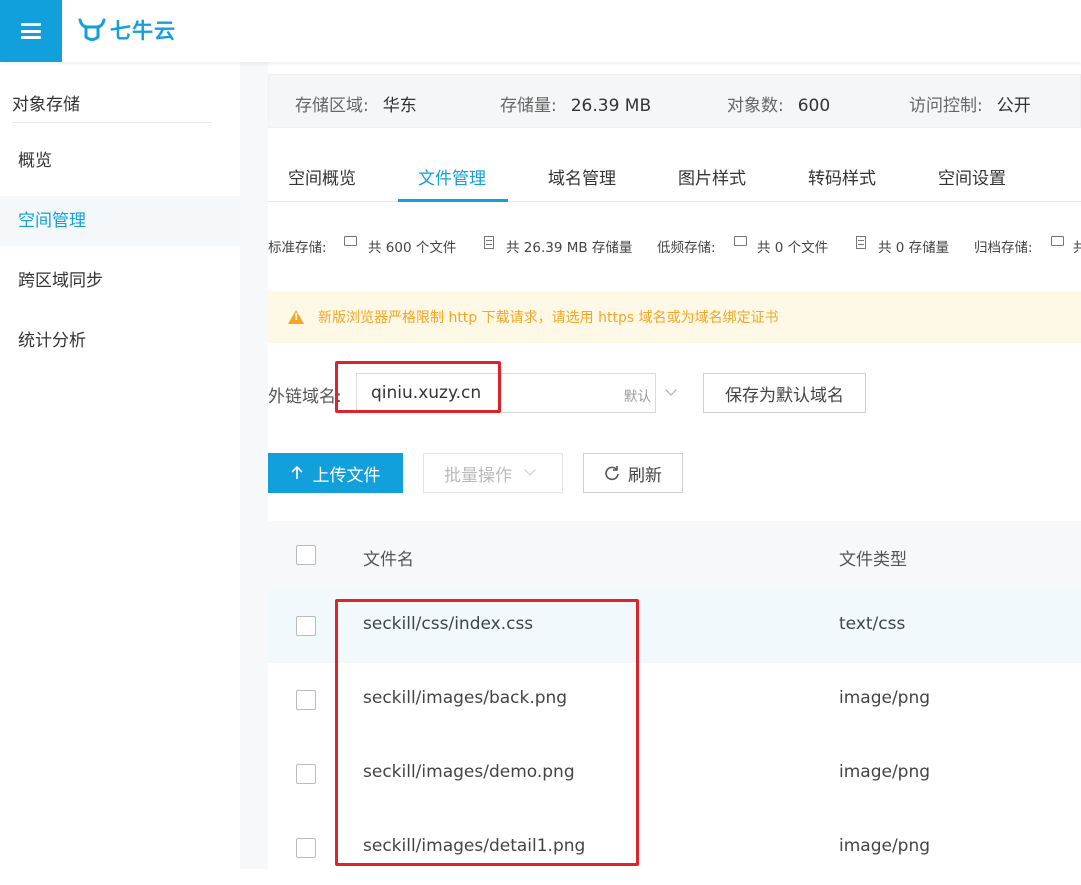 This screenshot has width=1081, height=885. I want to click on stat-object-count: 对象数: 600, so click(779, 106).